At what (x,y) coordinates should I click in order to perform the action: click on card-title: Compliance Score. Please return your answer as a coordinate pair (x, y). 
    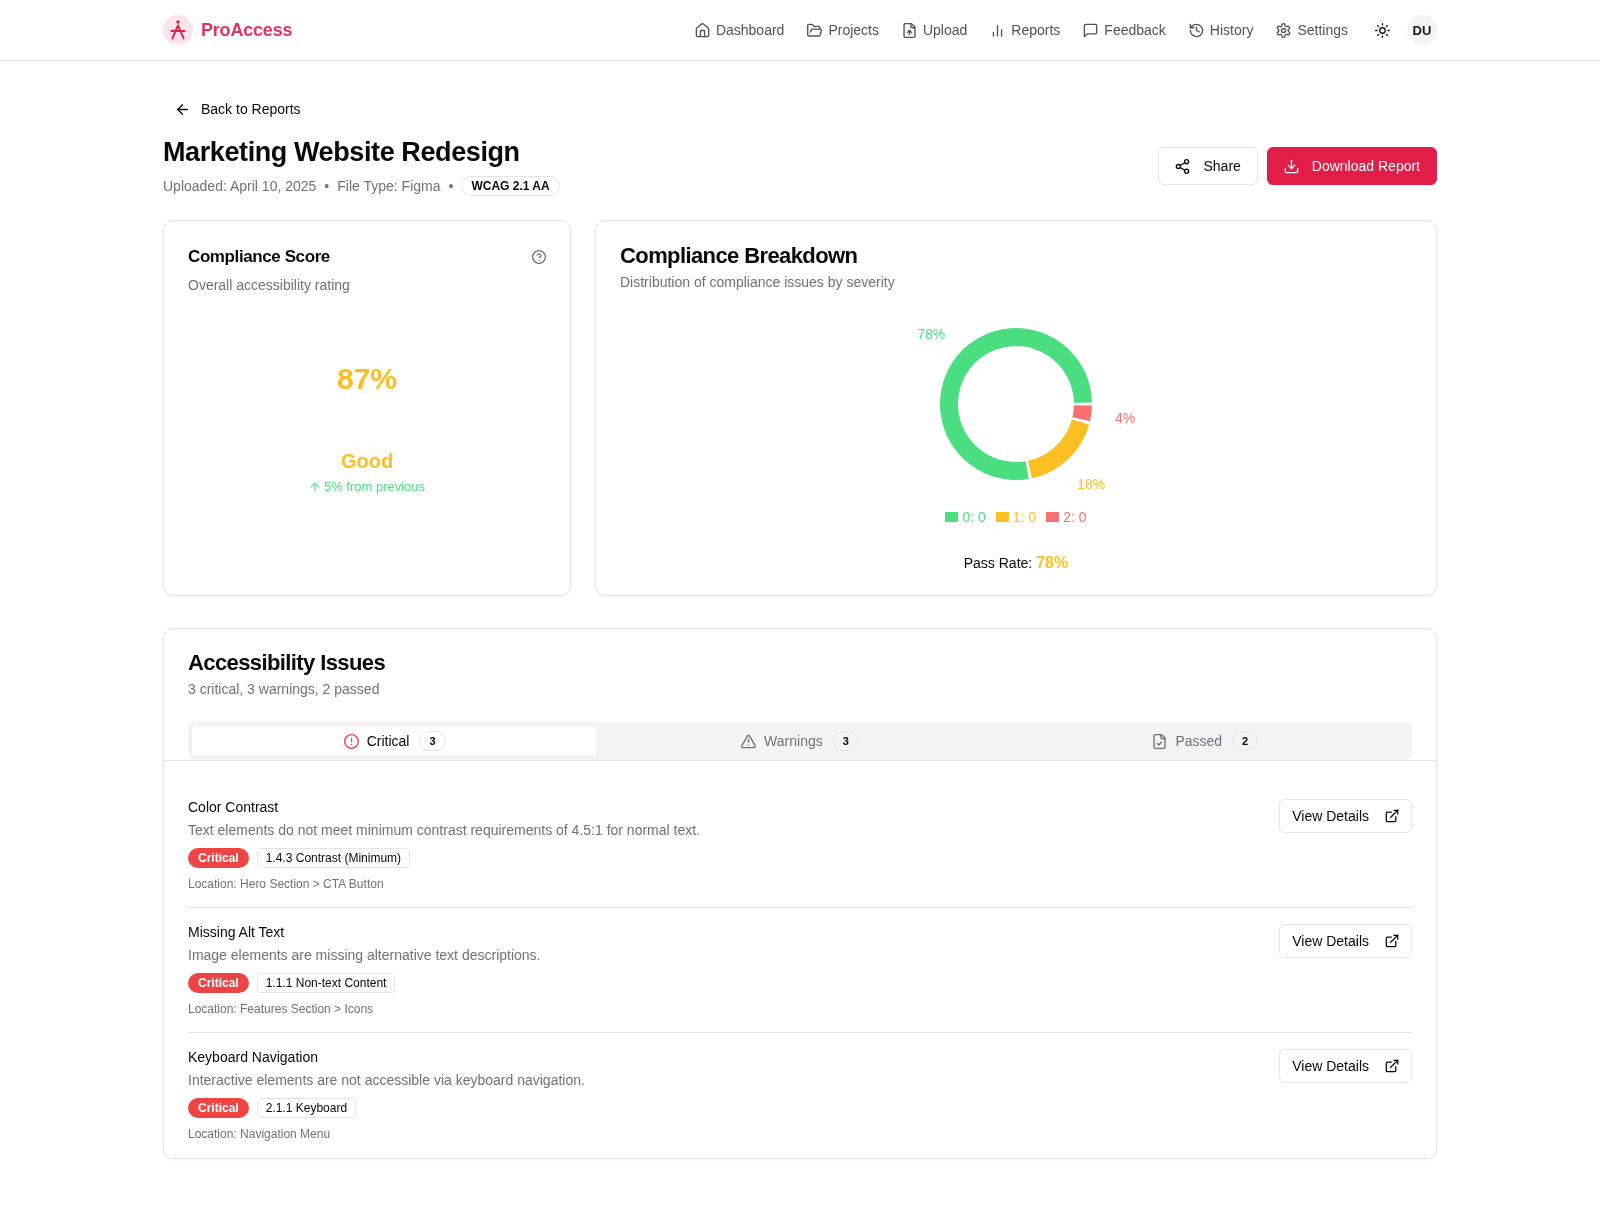
    Looking at the image, I should click on (259, 257).